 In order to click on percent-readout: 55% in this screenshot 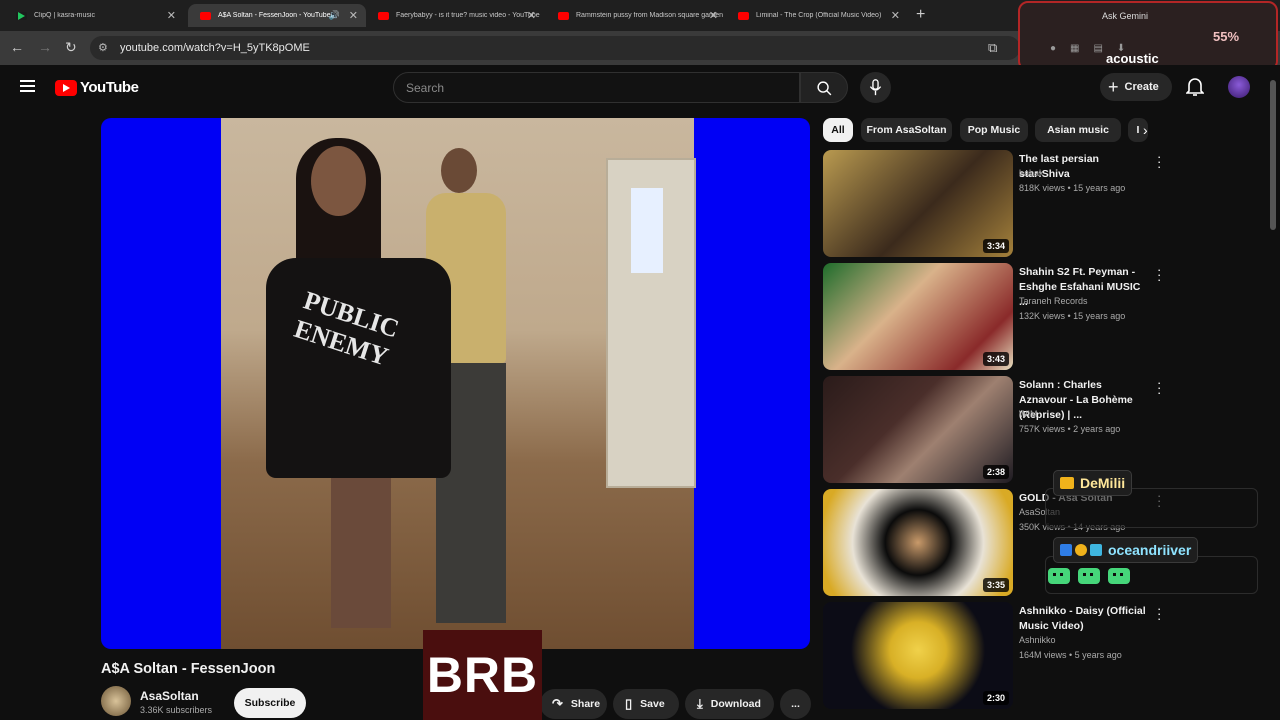, I will do `click(1226, 36)`.